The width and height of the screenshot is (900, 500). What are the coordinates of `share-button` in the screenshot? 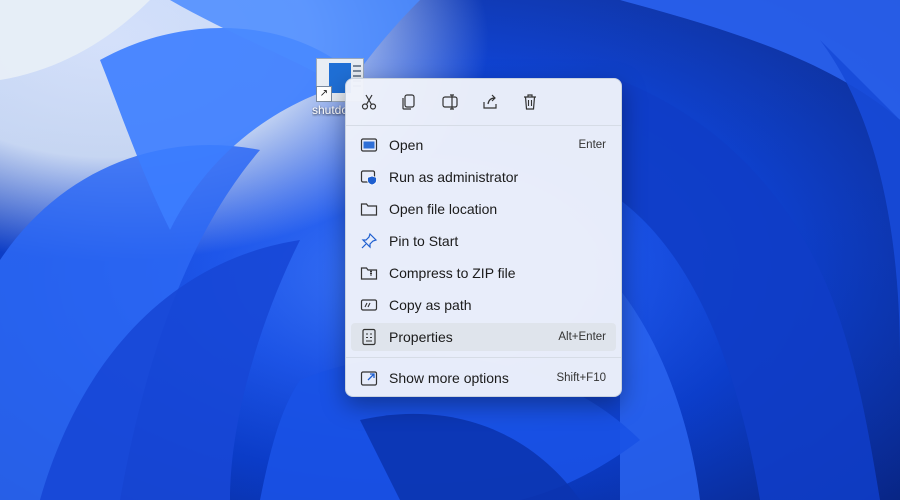 It's located at (490, 102).